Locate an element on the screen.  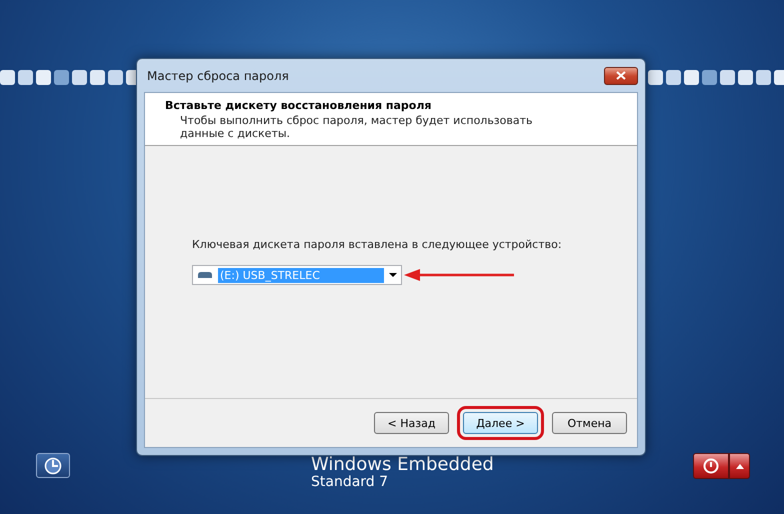
brand-name: Windows Embedded is located at coordinates (402, 465).